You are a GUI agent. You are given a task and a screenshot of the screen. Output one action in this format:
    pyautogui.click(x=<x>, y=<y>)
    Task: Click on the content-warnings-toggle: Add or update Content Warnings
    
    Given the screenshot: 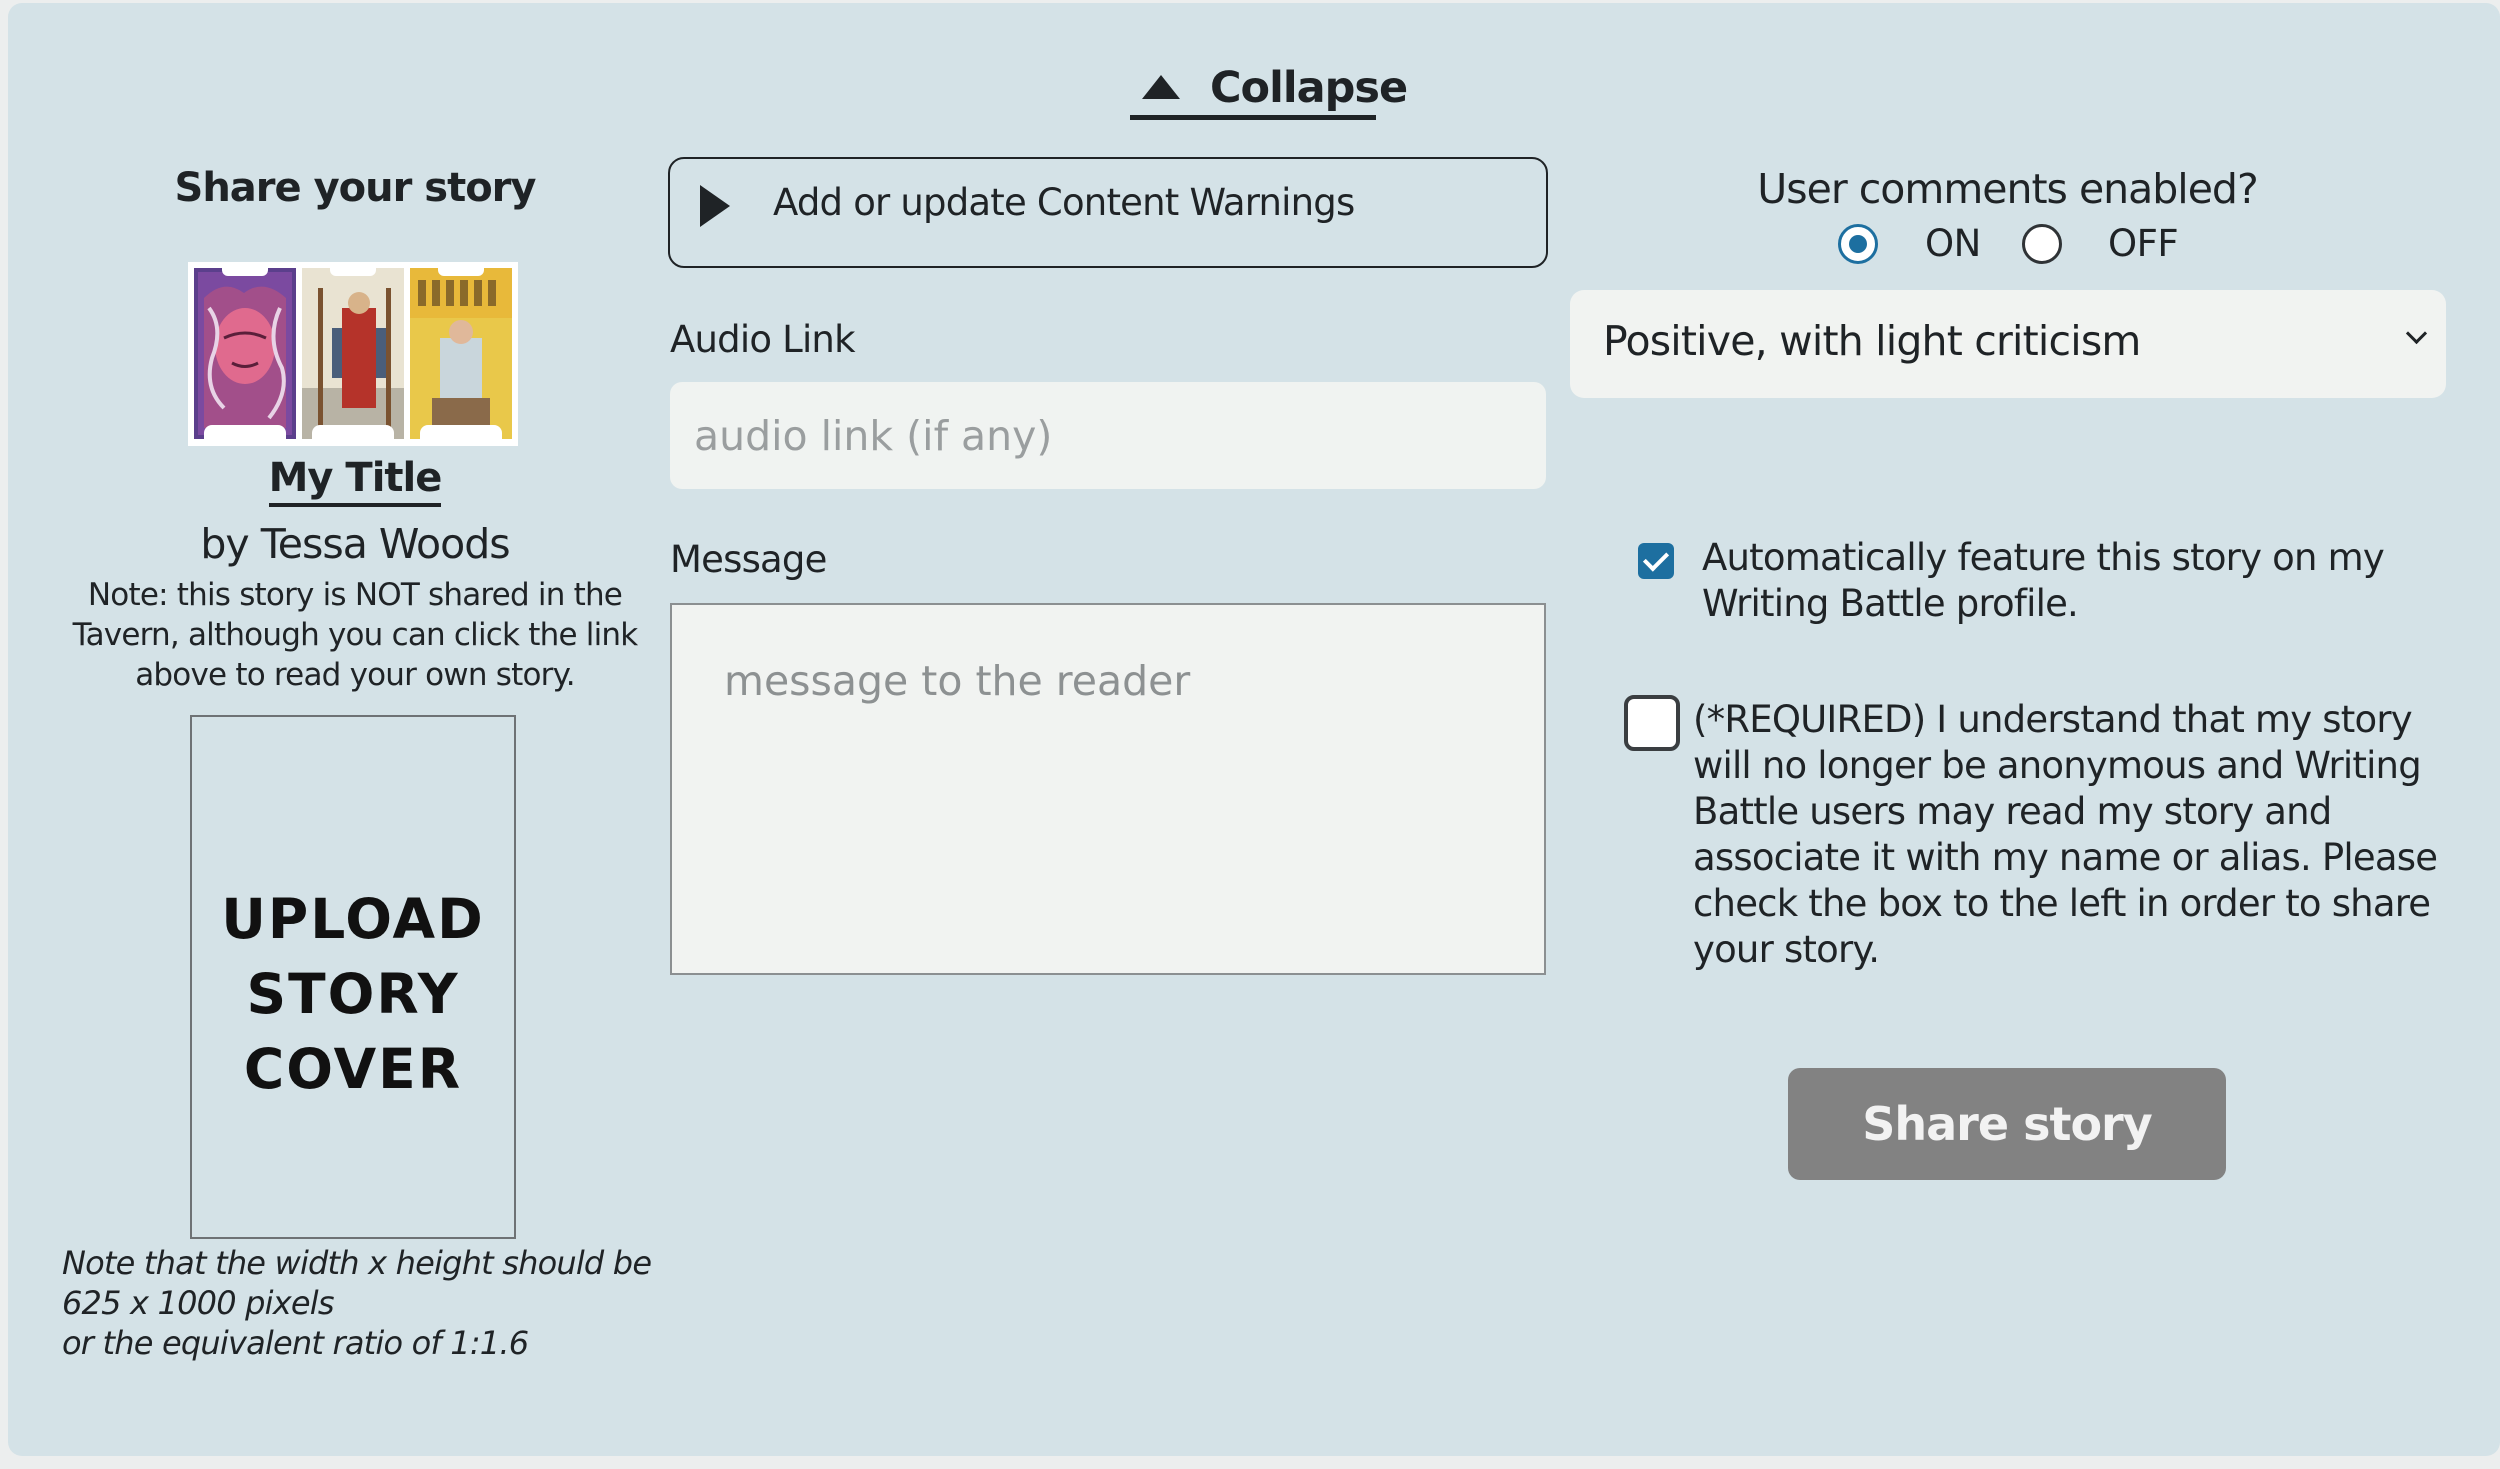 What is the action you would take?
    pyautogui.click(x=1108, y=212)
    